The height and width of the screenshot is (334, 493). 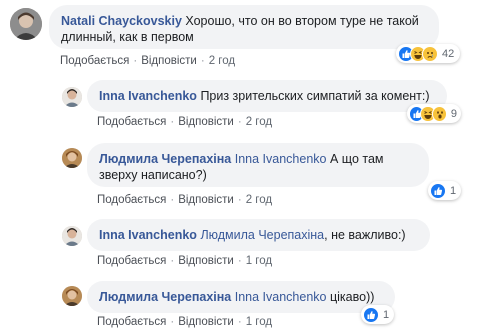 I want to click on reaction-count: 42, so click(x=448, y=53).